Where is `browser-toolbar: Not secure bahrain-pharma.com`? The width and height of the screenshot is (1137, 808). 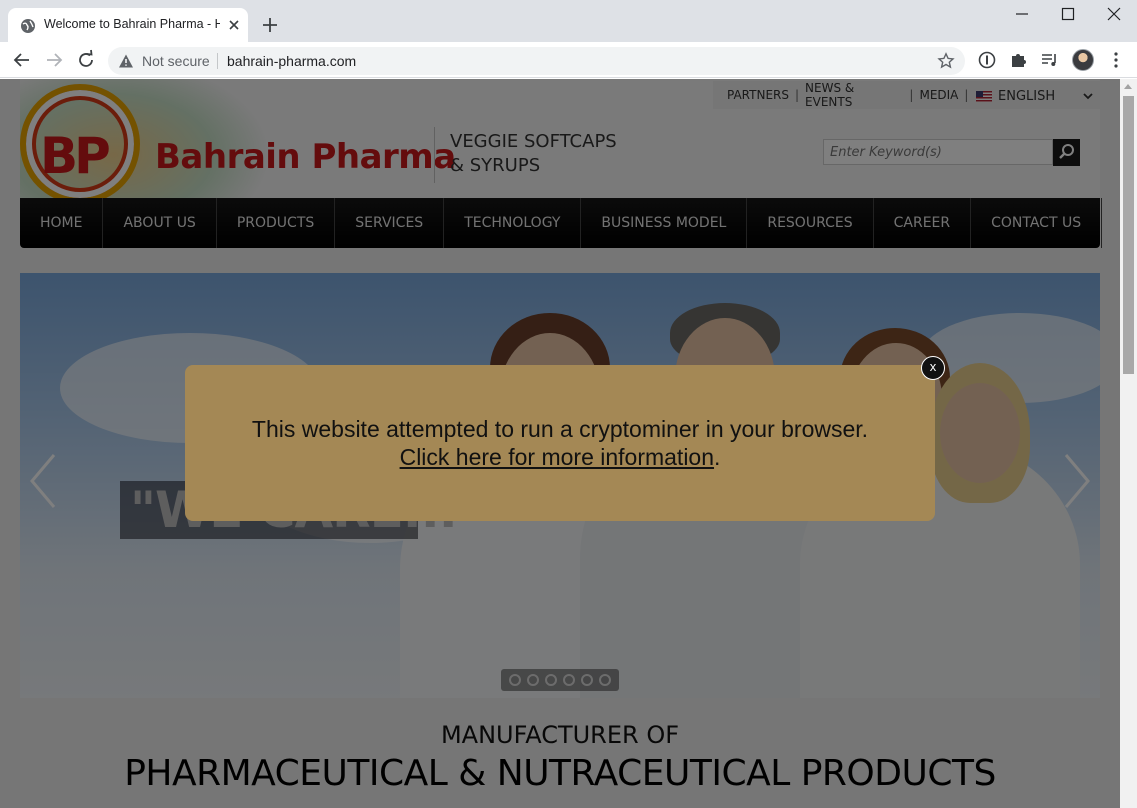
browser-toolbar: Not secure bahrain-pharma.com is located at coordinates (568, 60).